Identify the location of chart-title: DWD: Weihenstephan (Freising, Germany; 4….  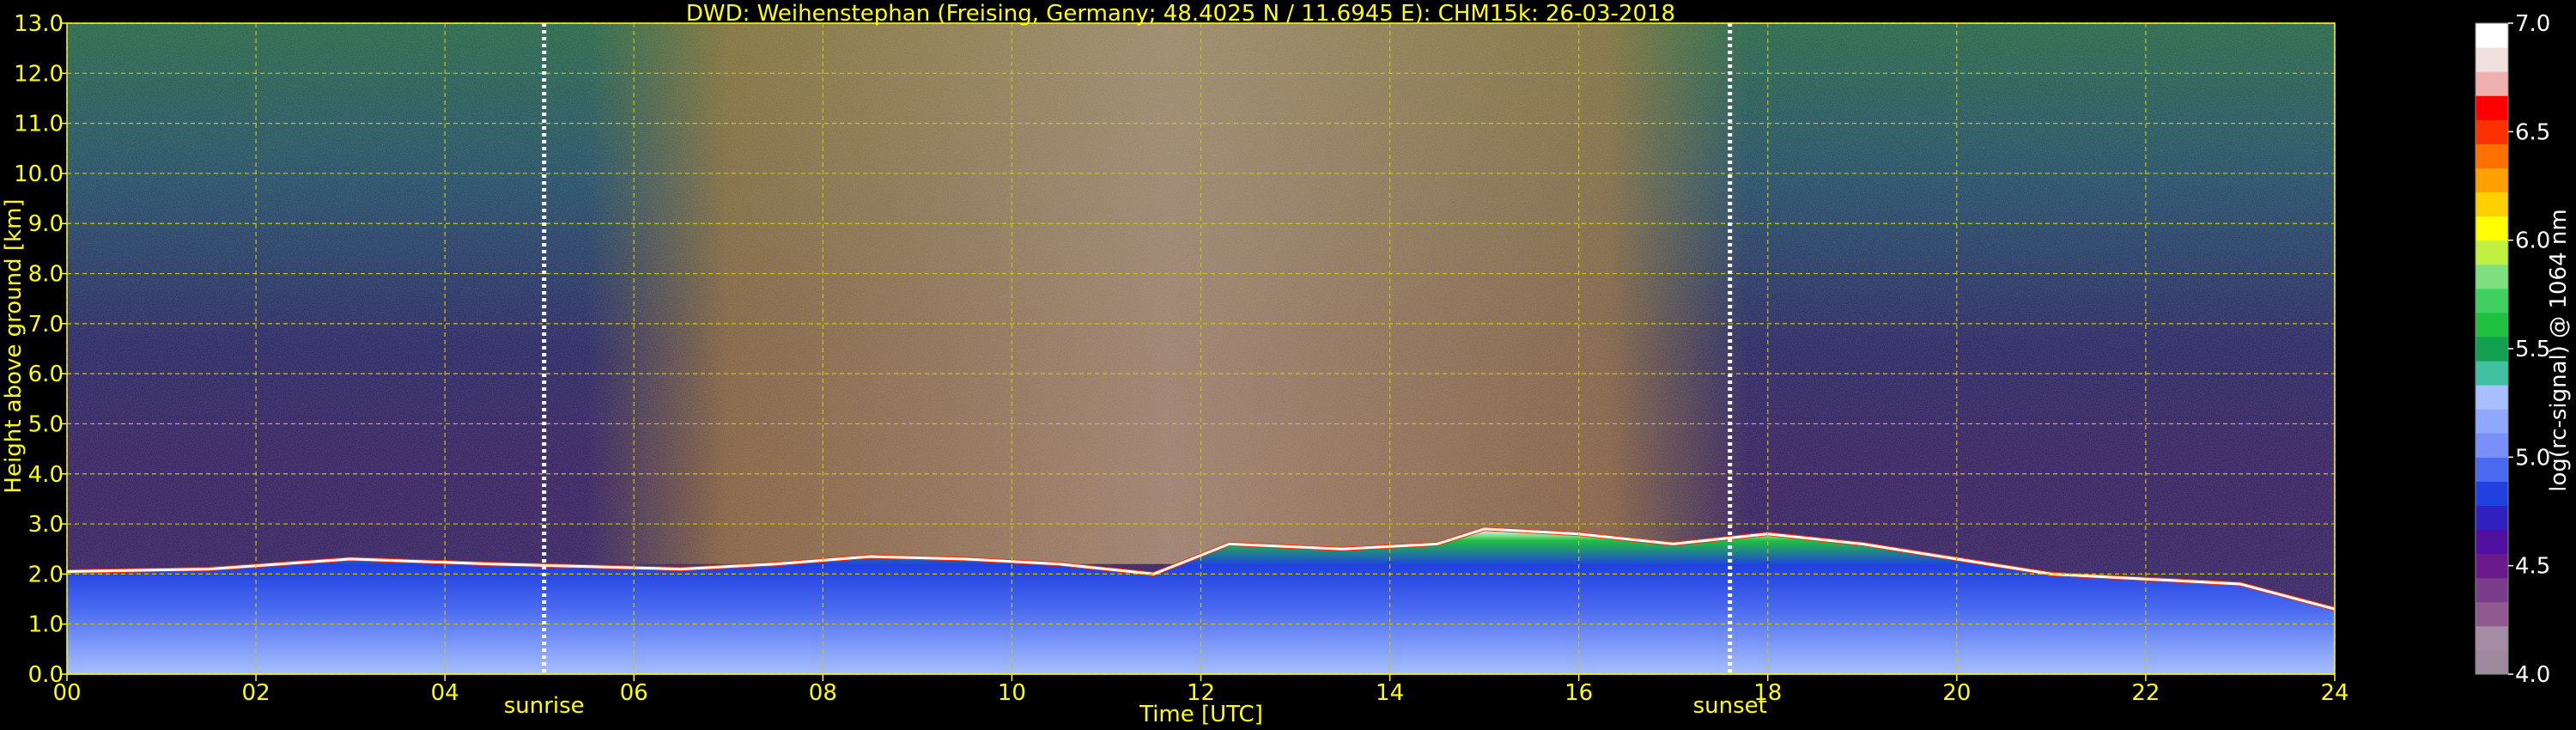
(1180, 14).